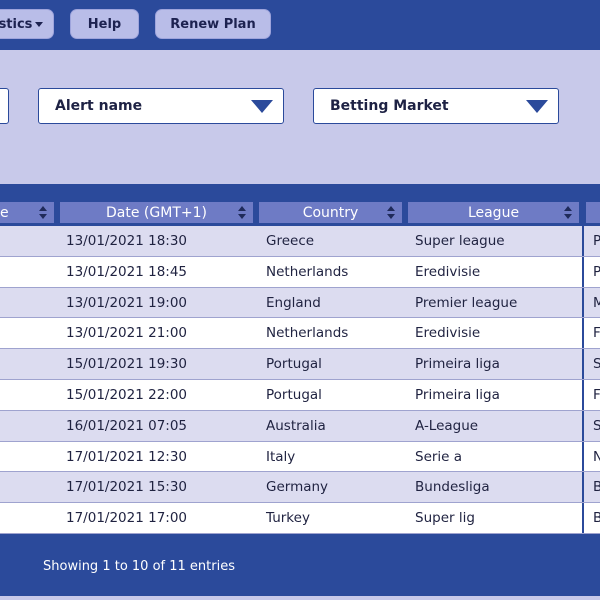 Image resolution: width=600 pixels, height=600 pixels. I want to click on column-header-label: League, so click(493, 212).